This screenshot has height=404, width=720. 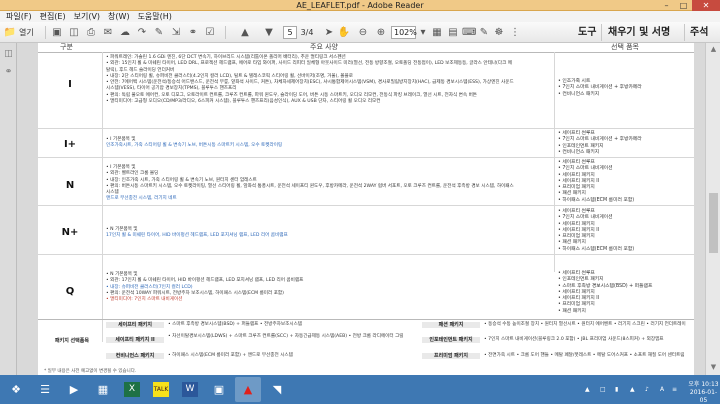 What do you see at coordinates (70, 291) in the screenshot?
I see `grade-label: Q` at bounding box center [70, 291].